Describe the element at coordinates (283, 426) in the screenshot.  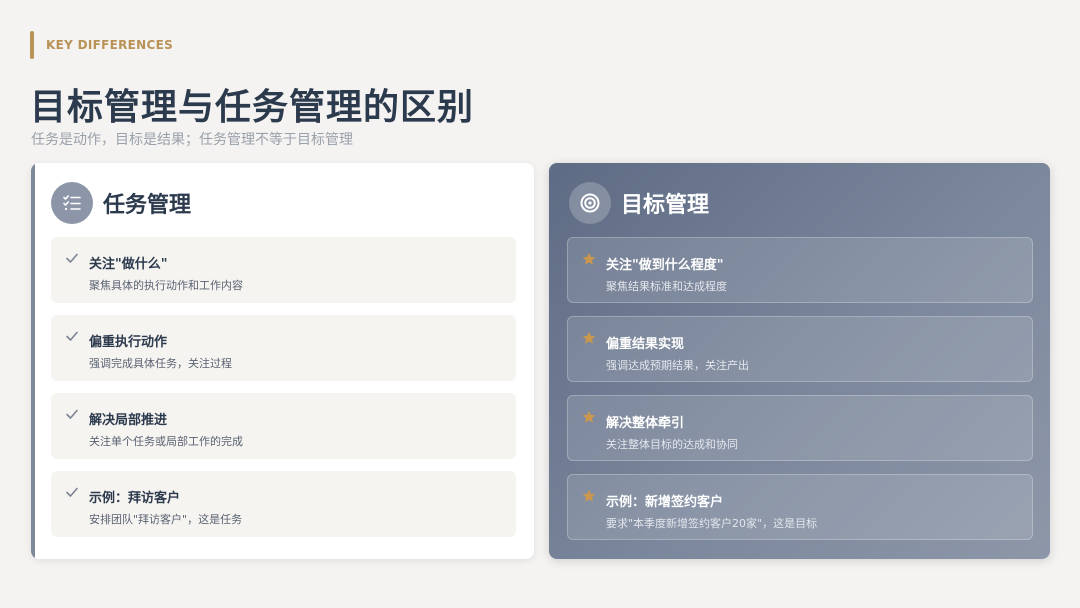
I see `task-item: 解决局部推进 关注单个任务或局部工作的完成` at that location.